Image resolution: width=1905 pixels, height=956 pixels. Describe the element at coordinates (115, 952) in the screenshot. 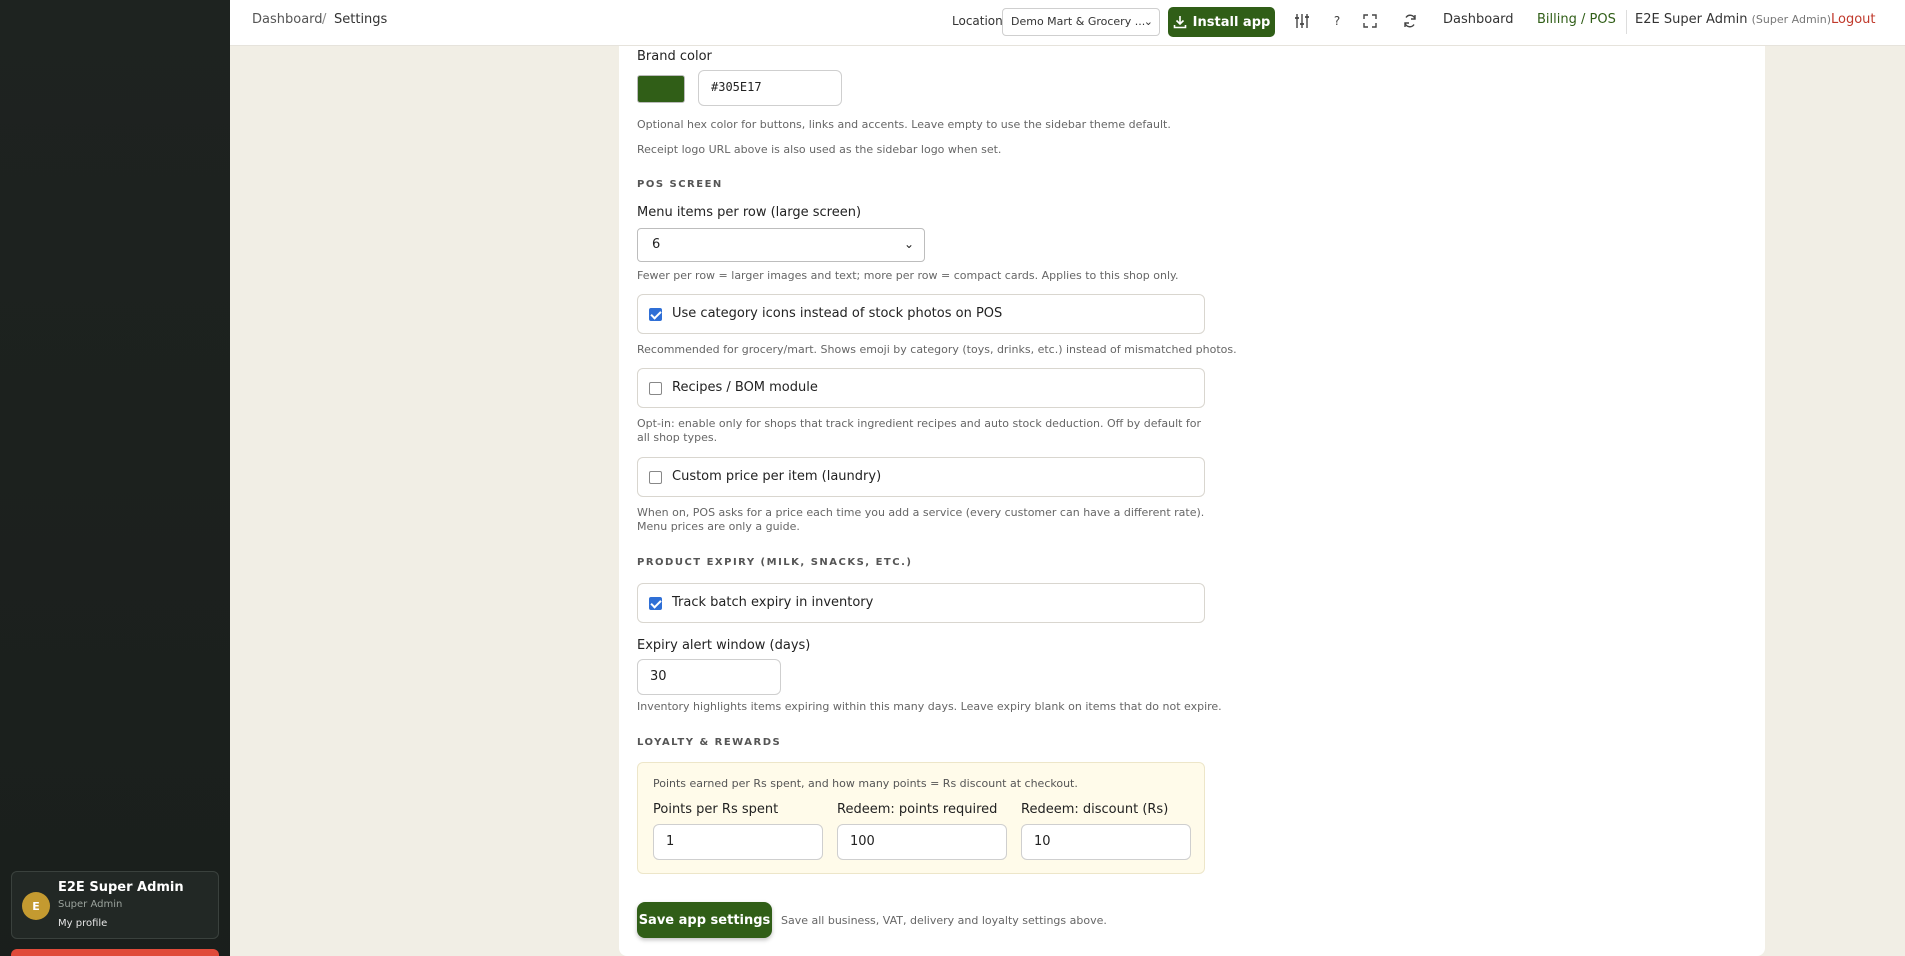

I see `sidebar-action-button` at that location.